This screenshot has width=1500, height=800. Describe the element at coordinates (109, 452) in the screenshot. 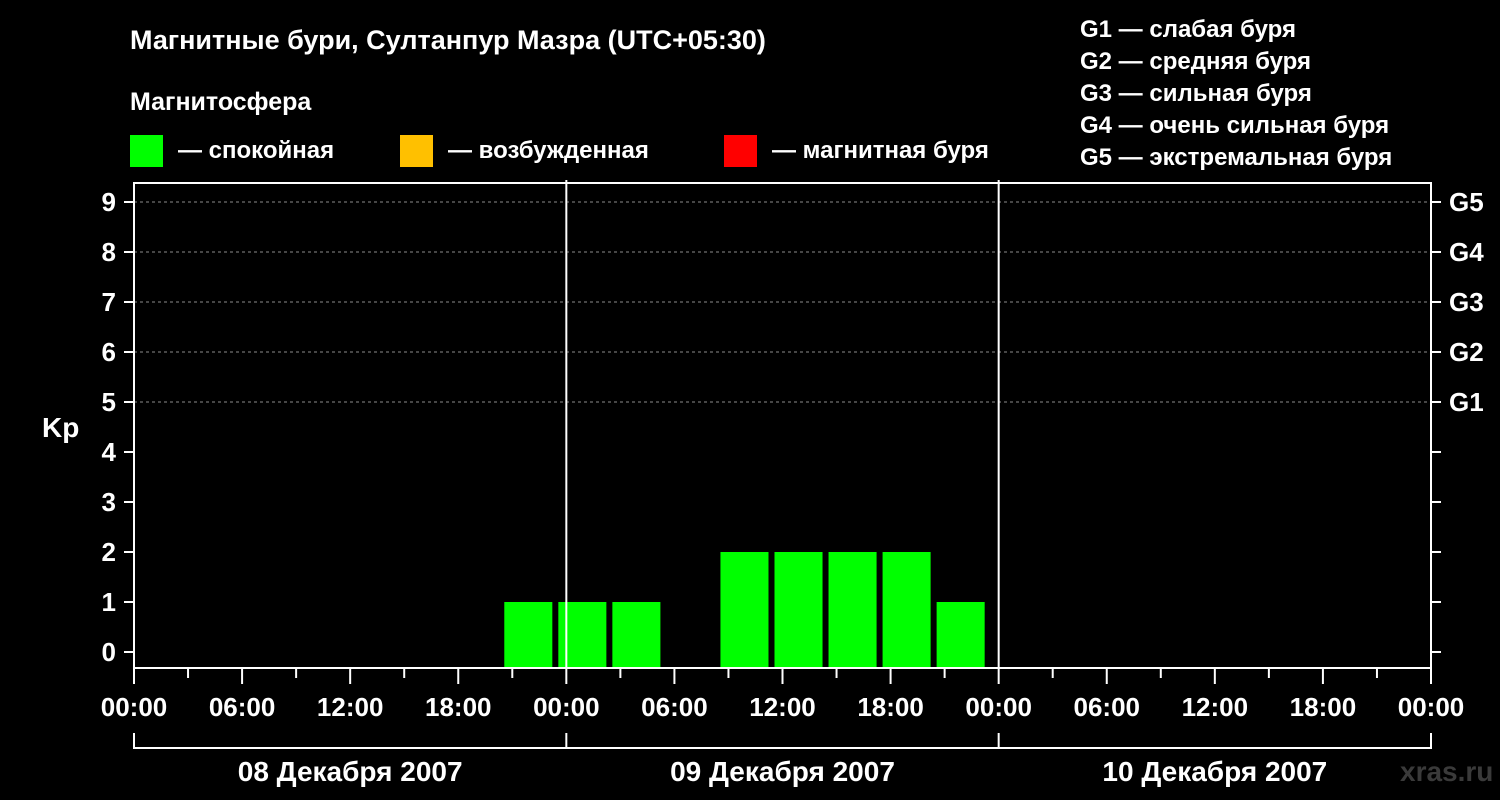

I see `y-tick-label-4: 4` at that location.